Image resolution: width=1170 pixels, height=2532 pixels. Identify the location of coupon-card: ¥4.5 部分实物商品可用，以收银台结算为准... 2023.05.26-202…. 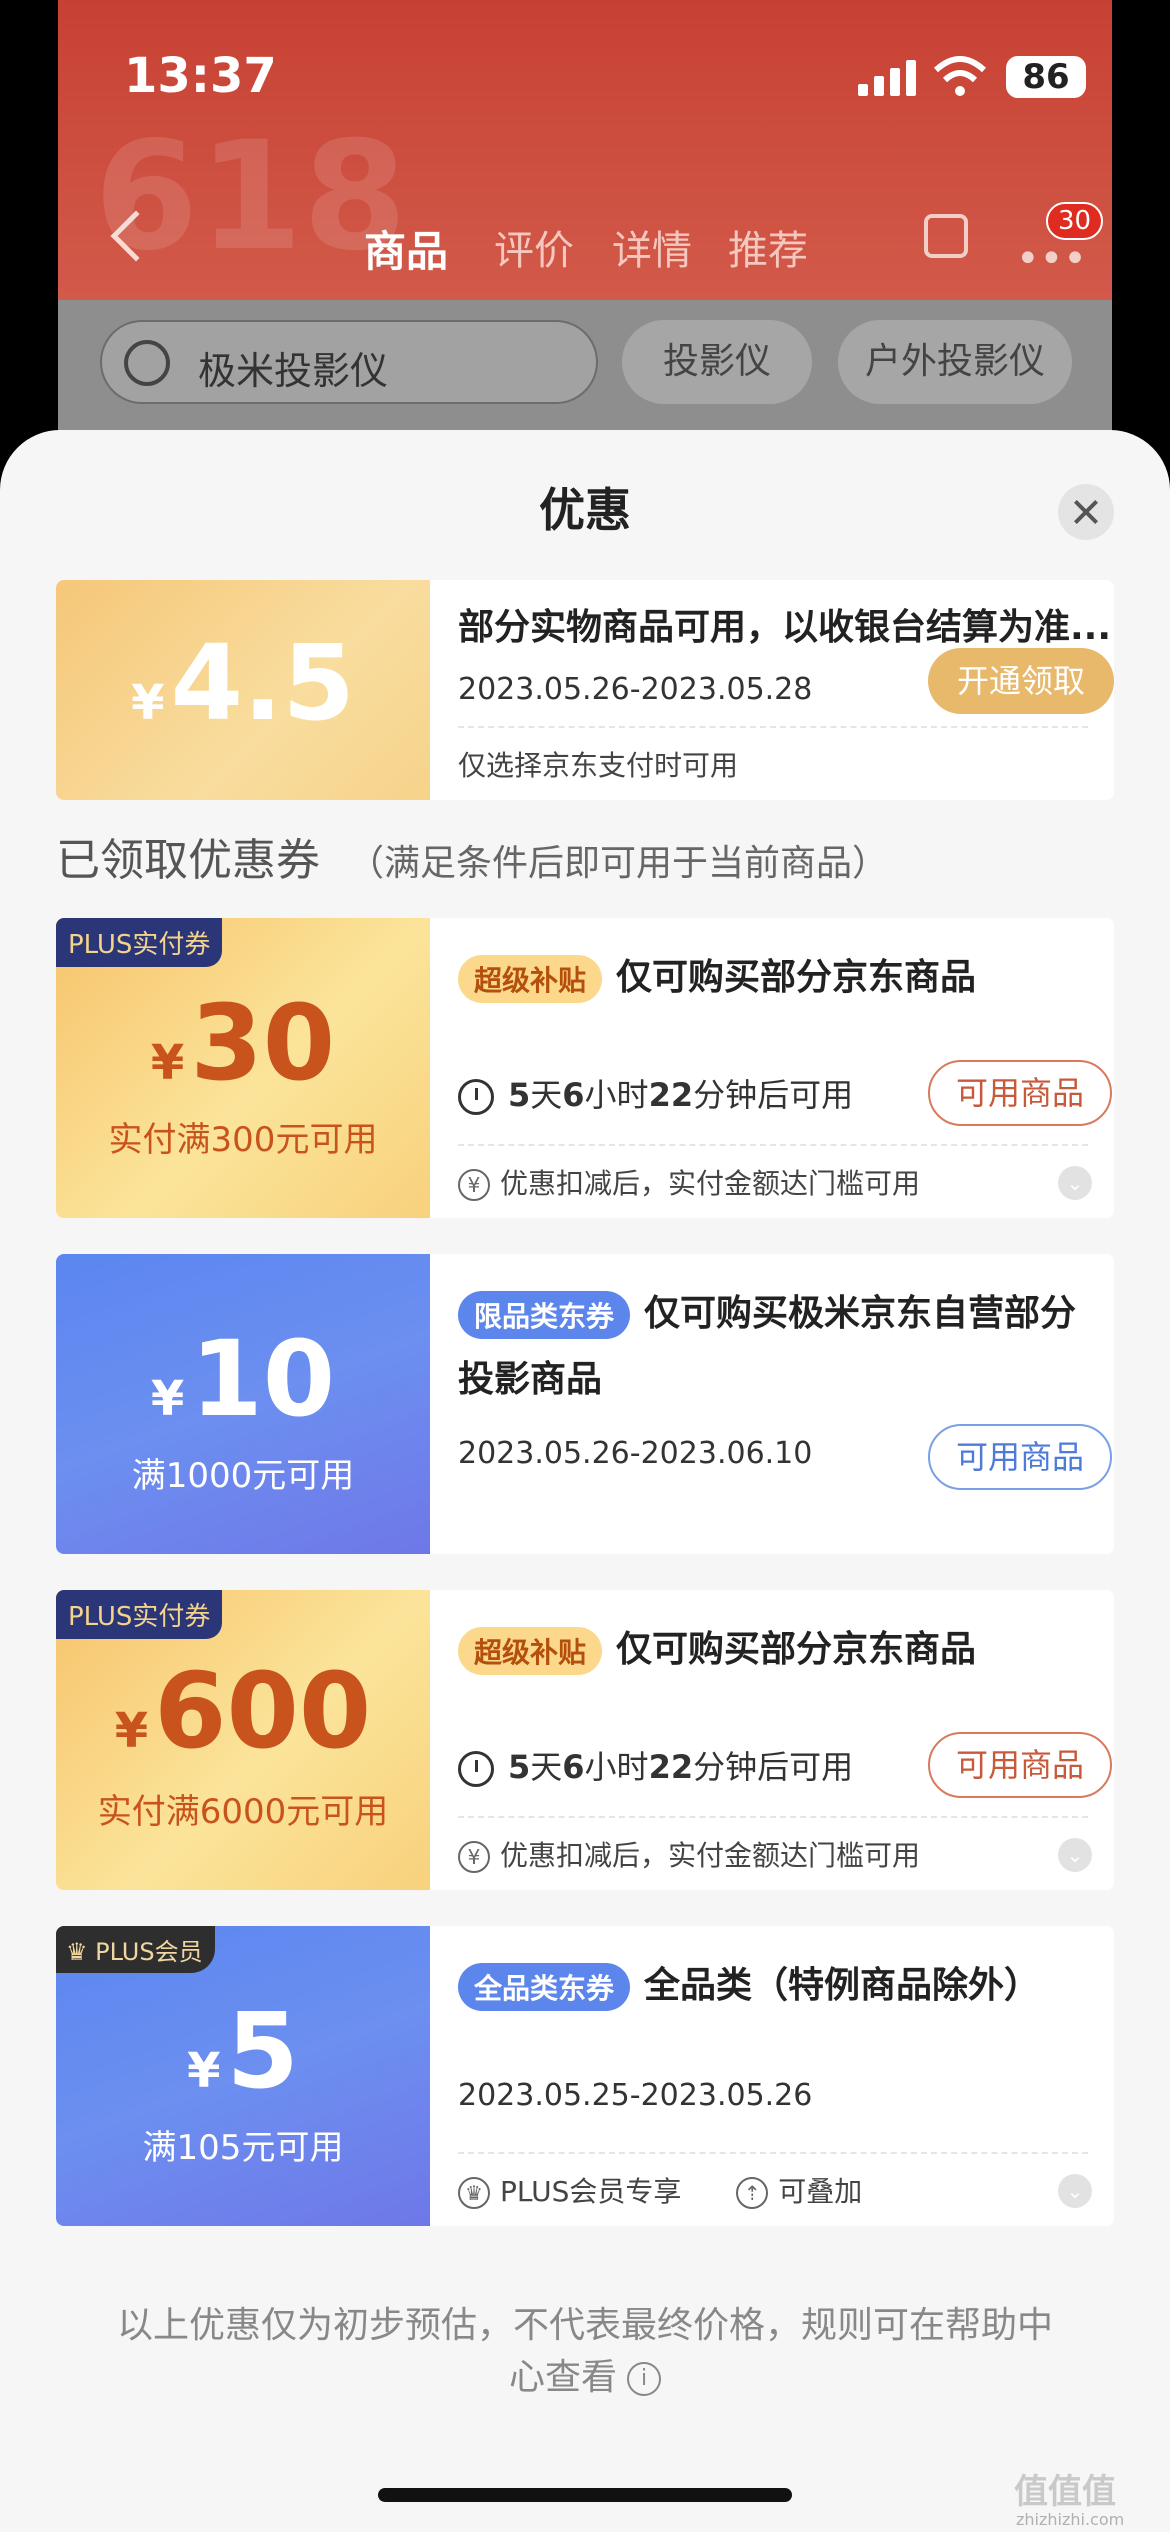
(585, 690).